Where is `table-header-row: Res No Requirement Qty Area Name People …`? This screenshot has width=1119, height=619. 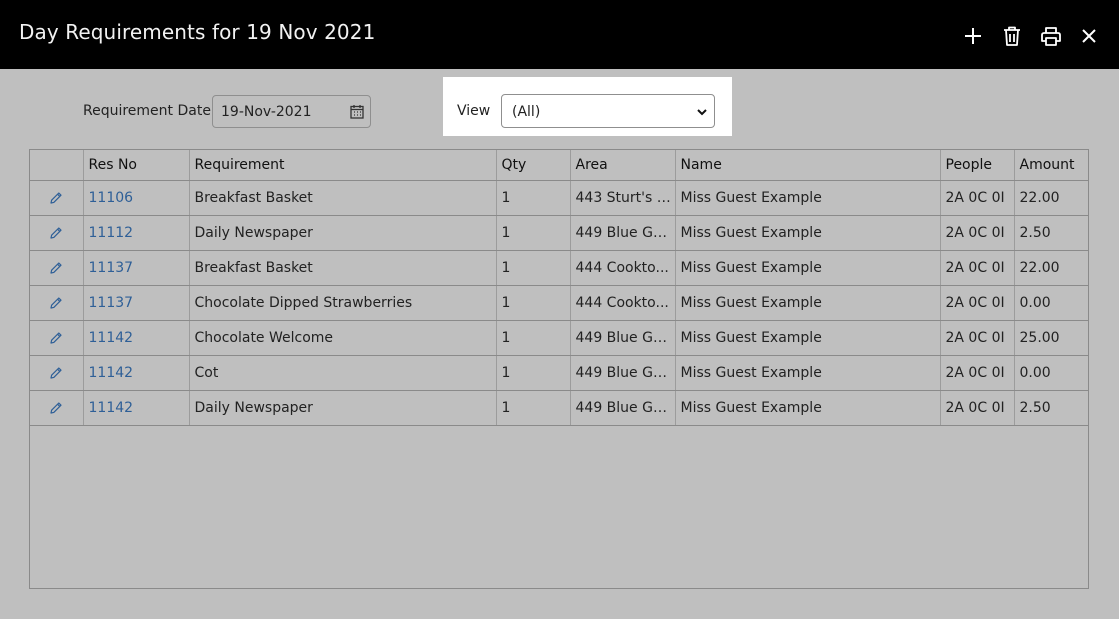 table-header-row: Res No Requirement Qty Area Name People … is located at coordinates (559, 165).